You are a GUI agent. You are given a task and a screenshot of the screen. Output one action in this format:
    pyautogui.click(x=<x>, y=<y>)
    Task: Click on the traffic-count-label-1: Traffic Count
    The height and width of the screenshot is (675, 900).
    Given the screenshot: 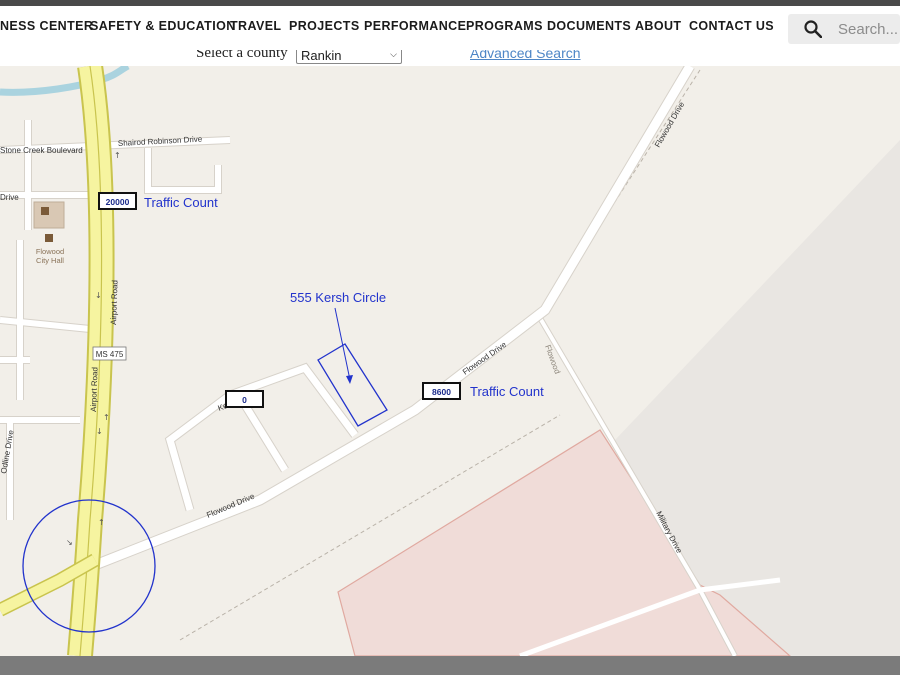 What is the action you would take?
    pyautogui.click(x=181, y=202)
    